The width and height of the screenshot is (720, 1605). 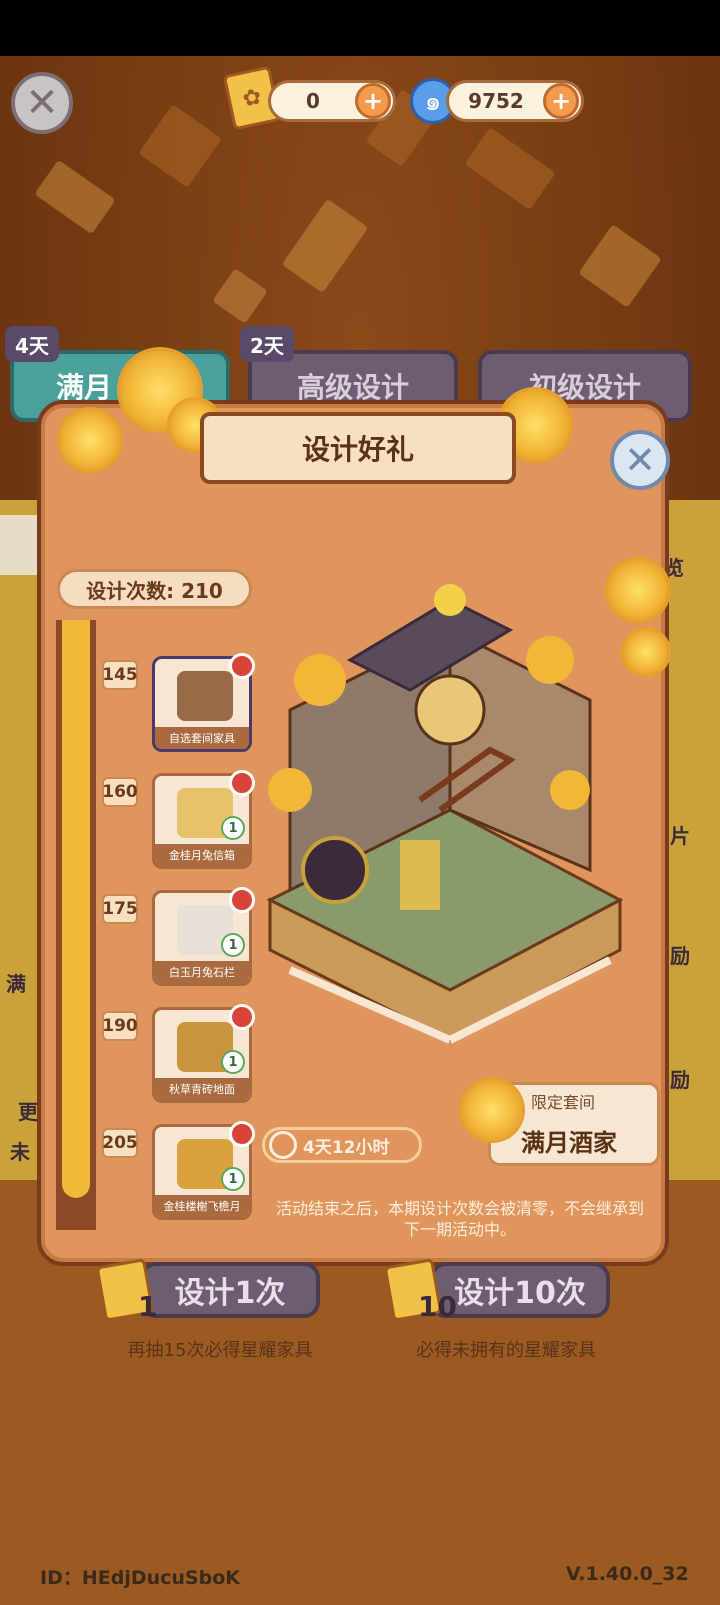 What do you see at coordinates (283, 1145) in the screenshot?
I see `clock-icon` at bounding box center [283, 1145].